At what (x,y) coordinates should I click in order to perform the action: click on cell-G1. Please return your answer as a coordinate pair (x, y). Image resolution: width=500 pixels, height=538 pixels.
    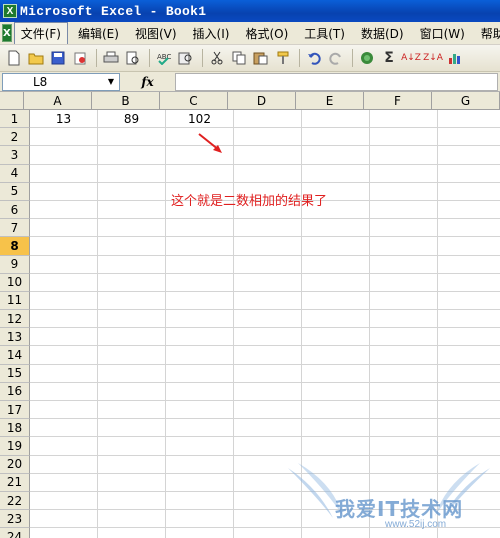
    Looking at the image, I should click on (469, 119).